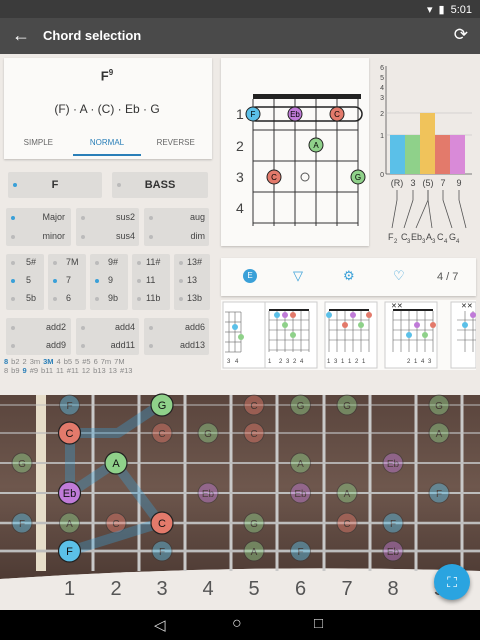 The width and height of the screenshot is (480, 640). What do you see at coordinates (175, 143) in the screenshot?
I see `tab-reverse: REVERSE` at bounding box center [175, 143].